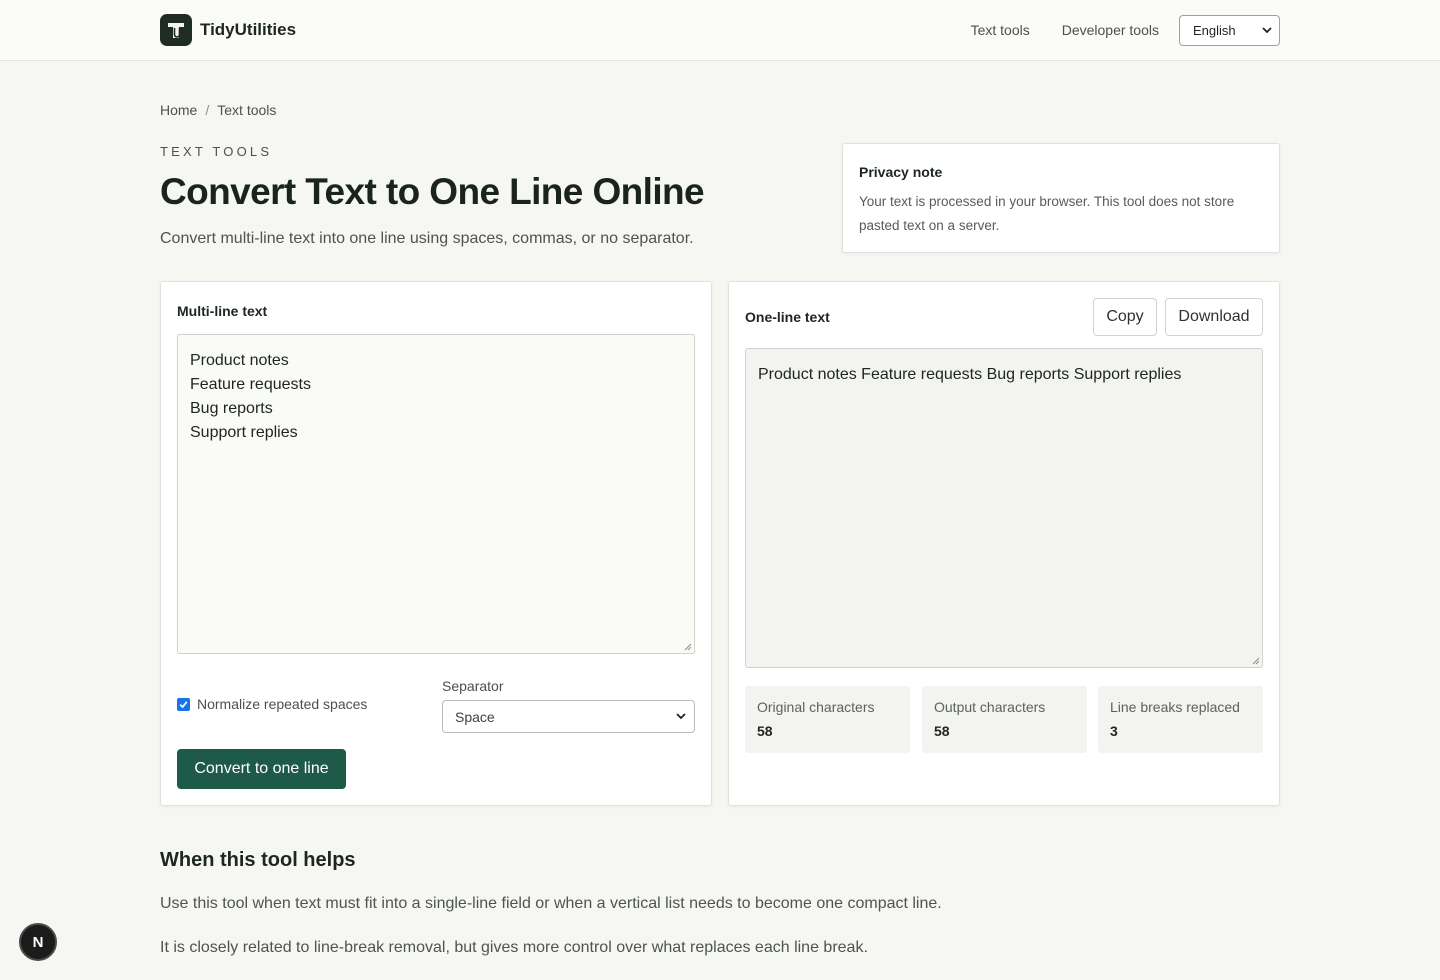 The width and height of the screenshot is (1440, 980). What do you see at coordinates (787, 317) in the screenshot?
I see `output-label: One-line text` at bounding box center [787, 317].